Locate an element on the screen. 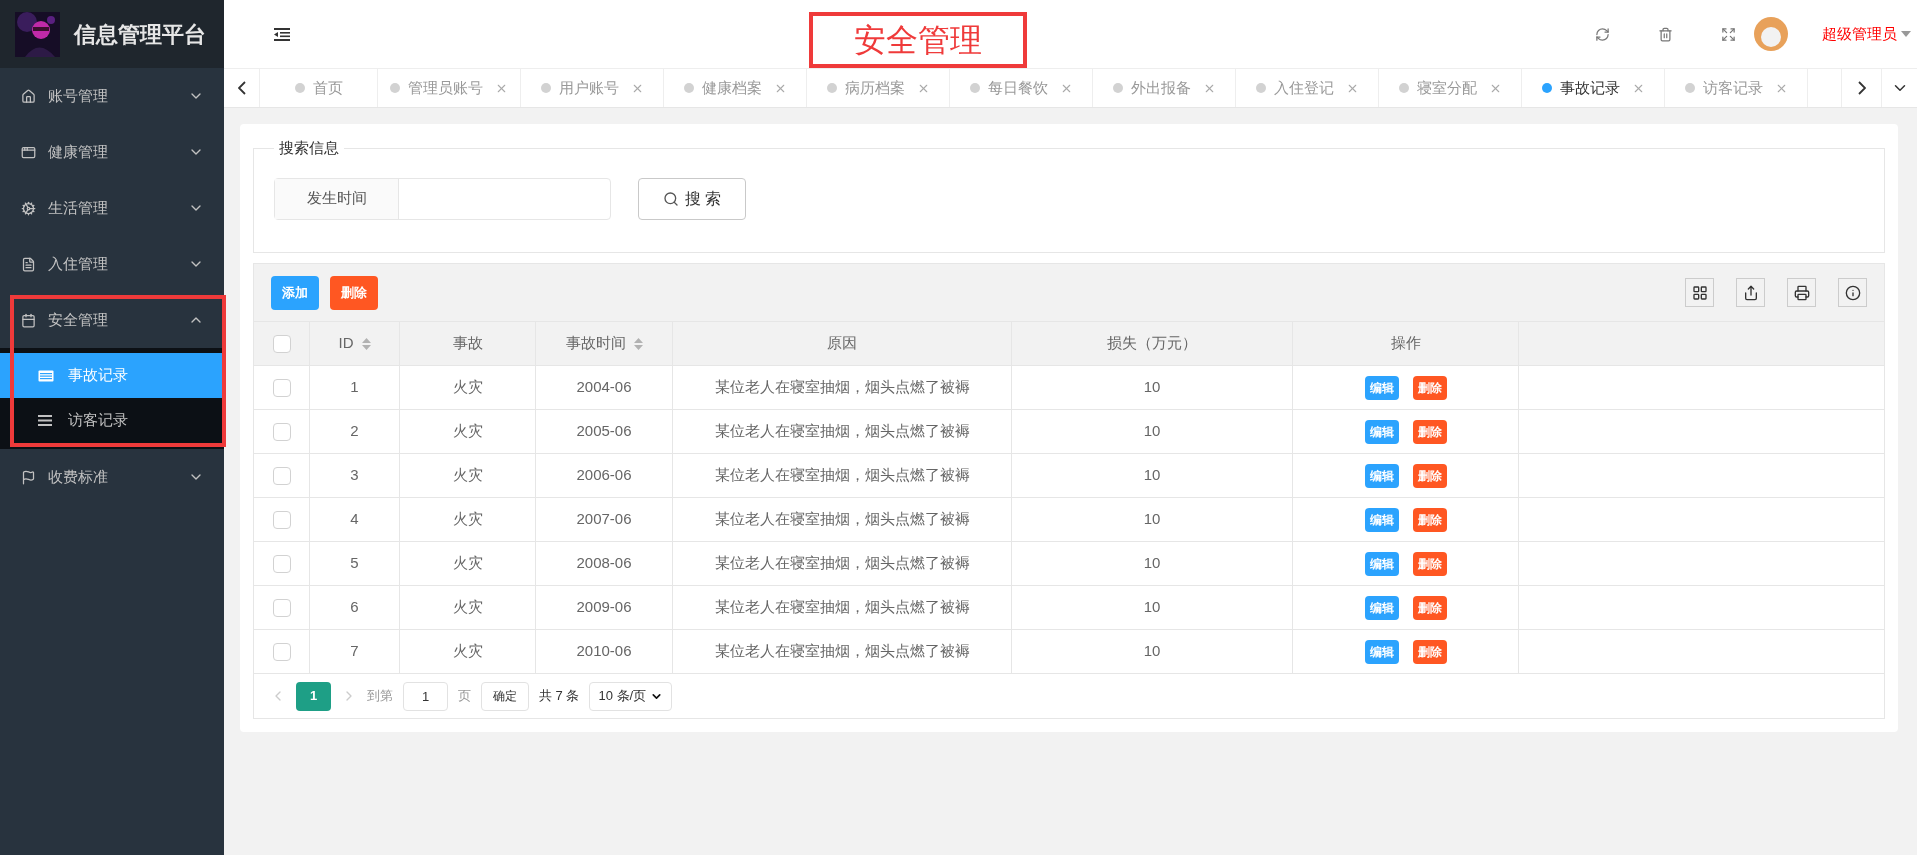  home-icon is located at coordinates (28, 96).